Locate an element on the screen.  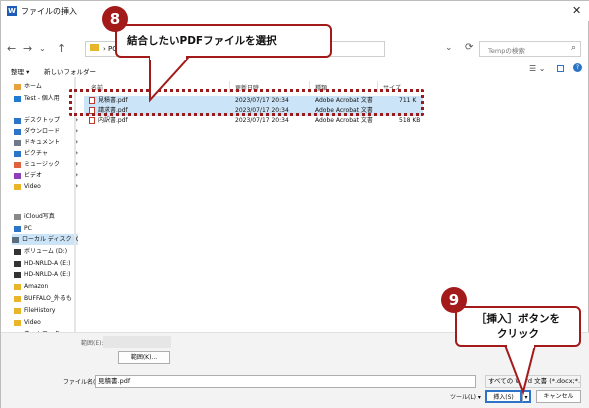
callout-8-text: 結合したいPDFファイルを選択 is located at coordinates (202, 41).